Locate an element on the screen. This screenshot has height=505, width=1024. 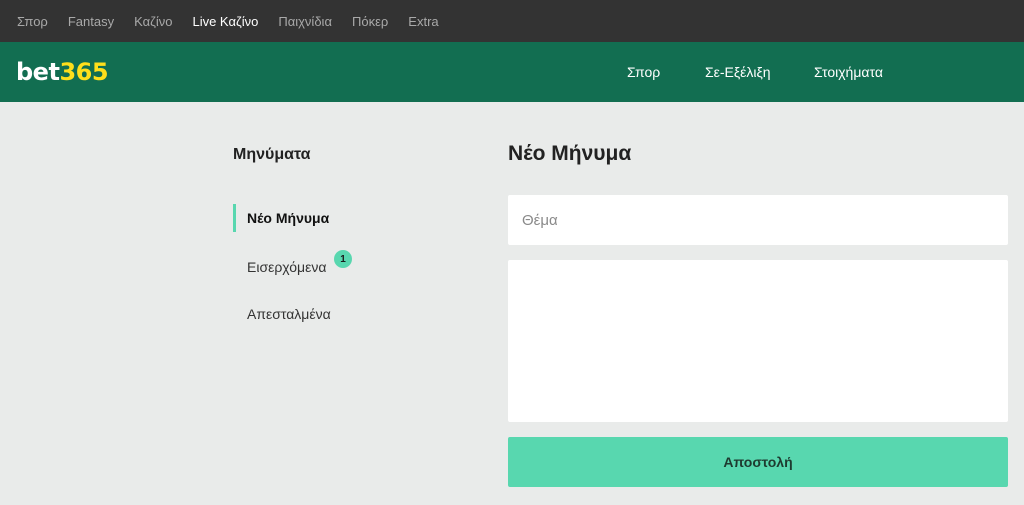
sidebar-item-inbox: Εισερχόμενα is located at coordinates (279, 267).